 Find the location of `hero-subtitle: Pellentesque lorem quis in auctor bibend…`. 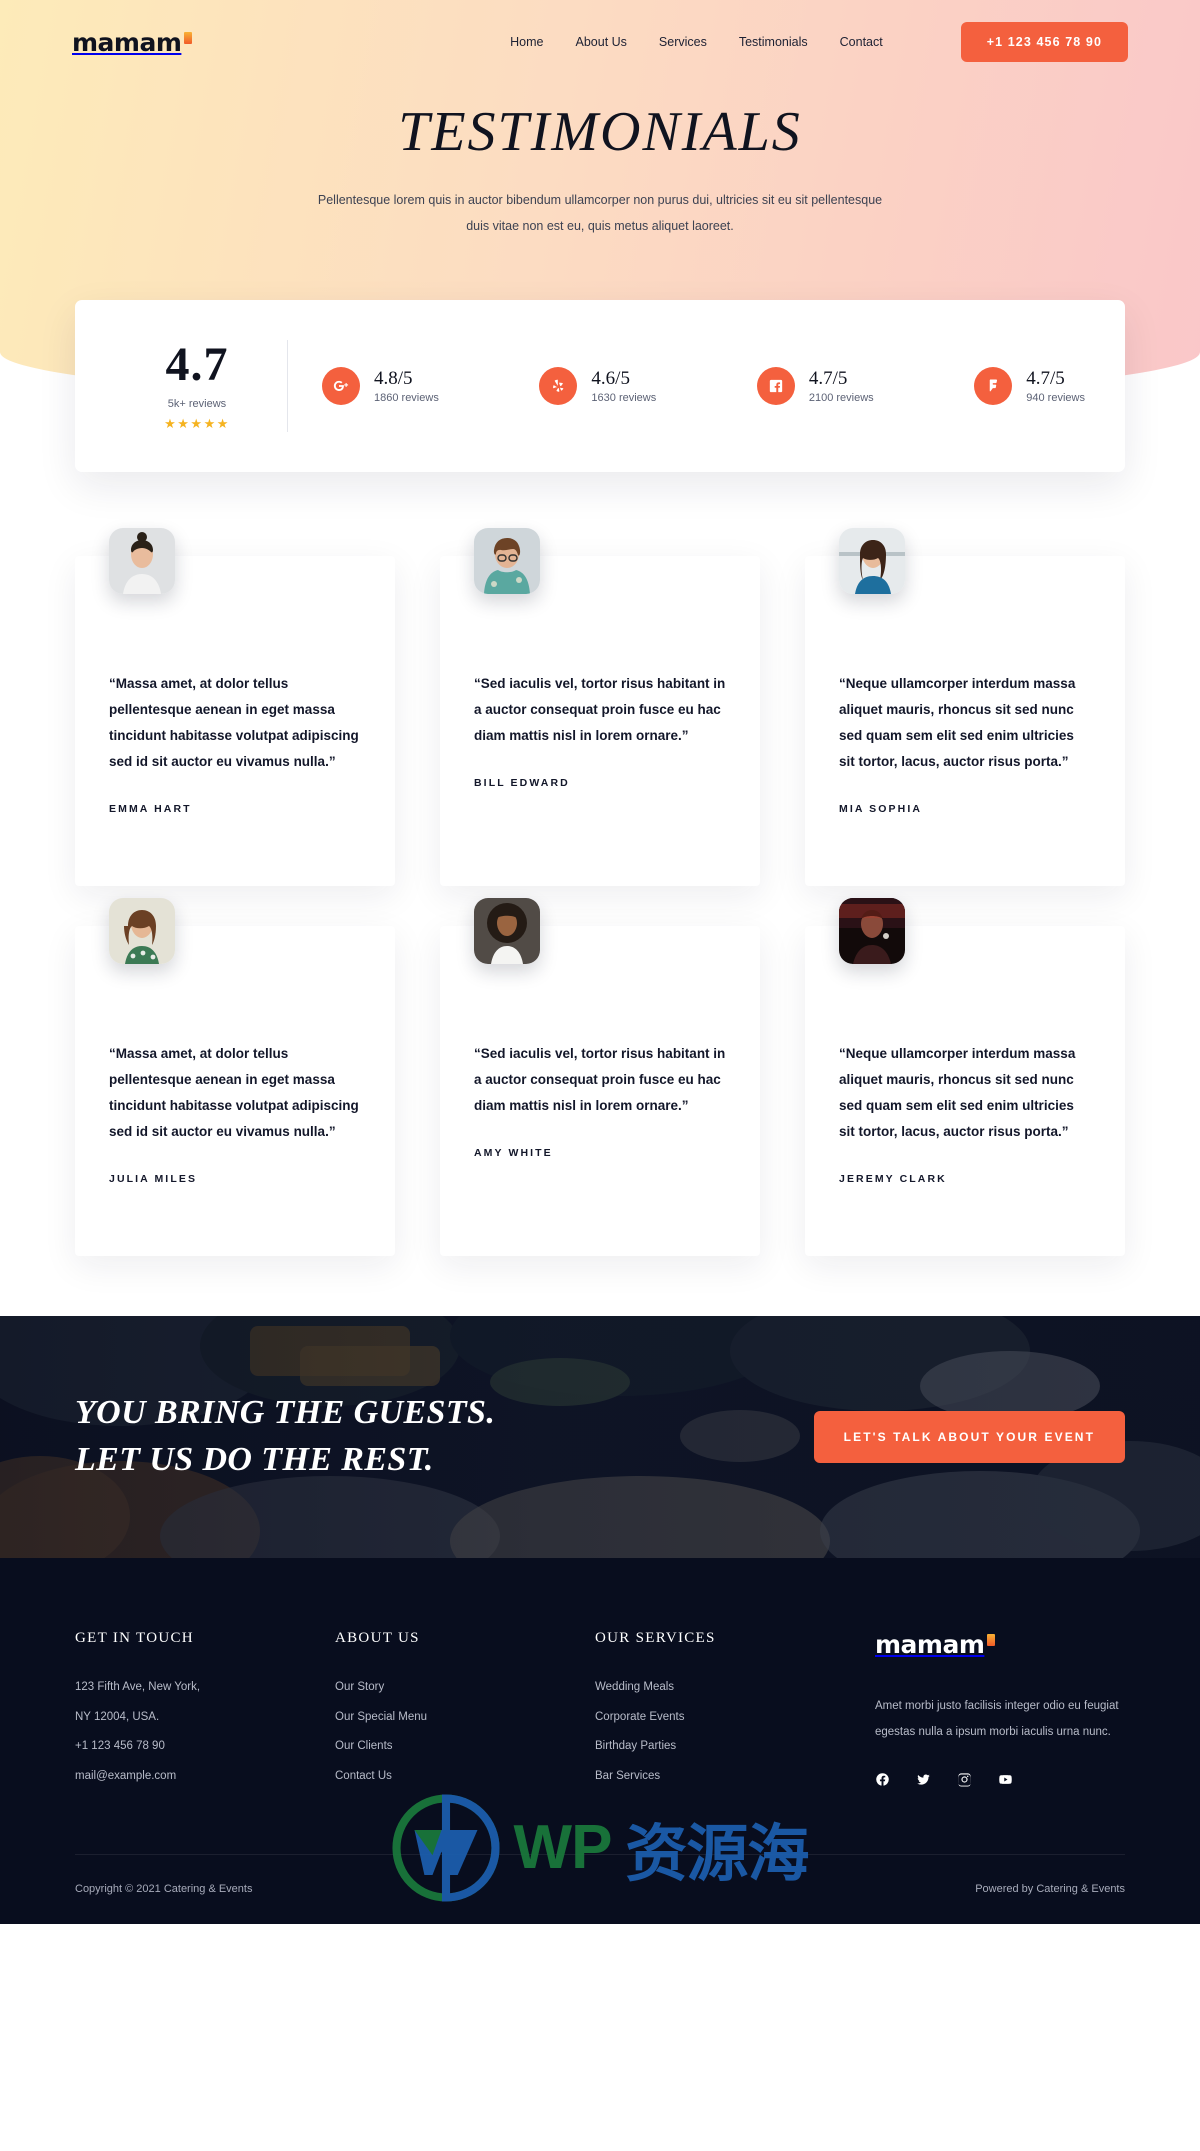

hero-subtitle: Pellentesque lorem quis in auctor bibend… is located at coordinates (600, 213).